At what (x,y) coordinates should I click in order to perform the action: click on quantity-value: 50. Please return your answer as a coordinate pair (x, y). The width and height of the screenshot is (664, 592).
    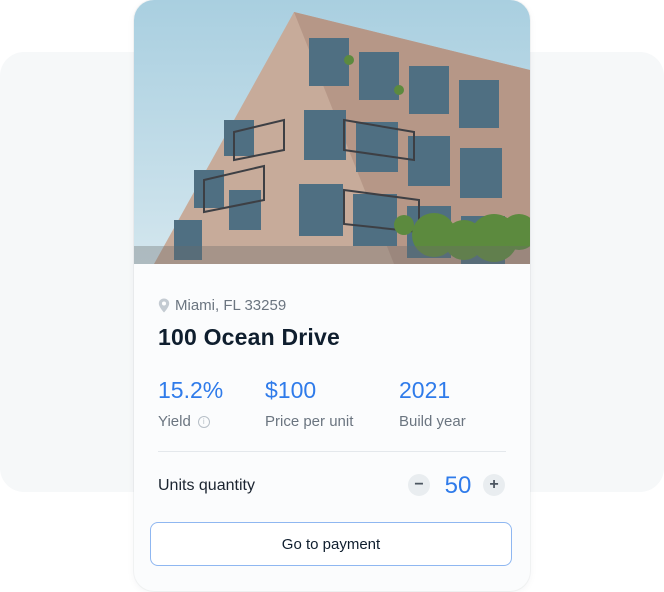
    Looking at the image, I should click on (458, 485).